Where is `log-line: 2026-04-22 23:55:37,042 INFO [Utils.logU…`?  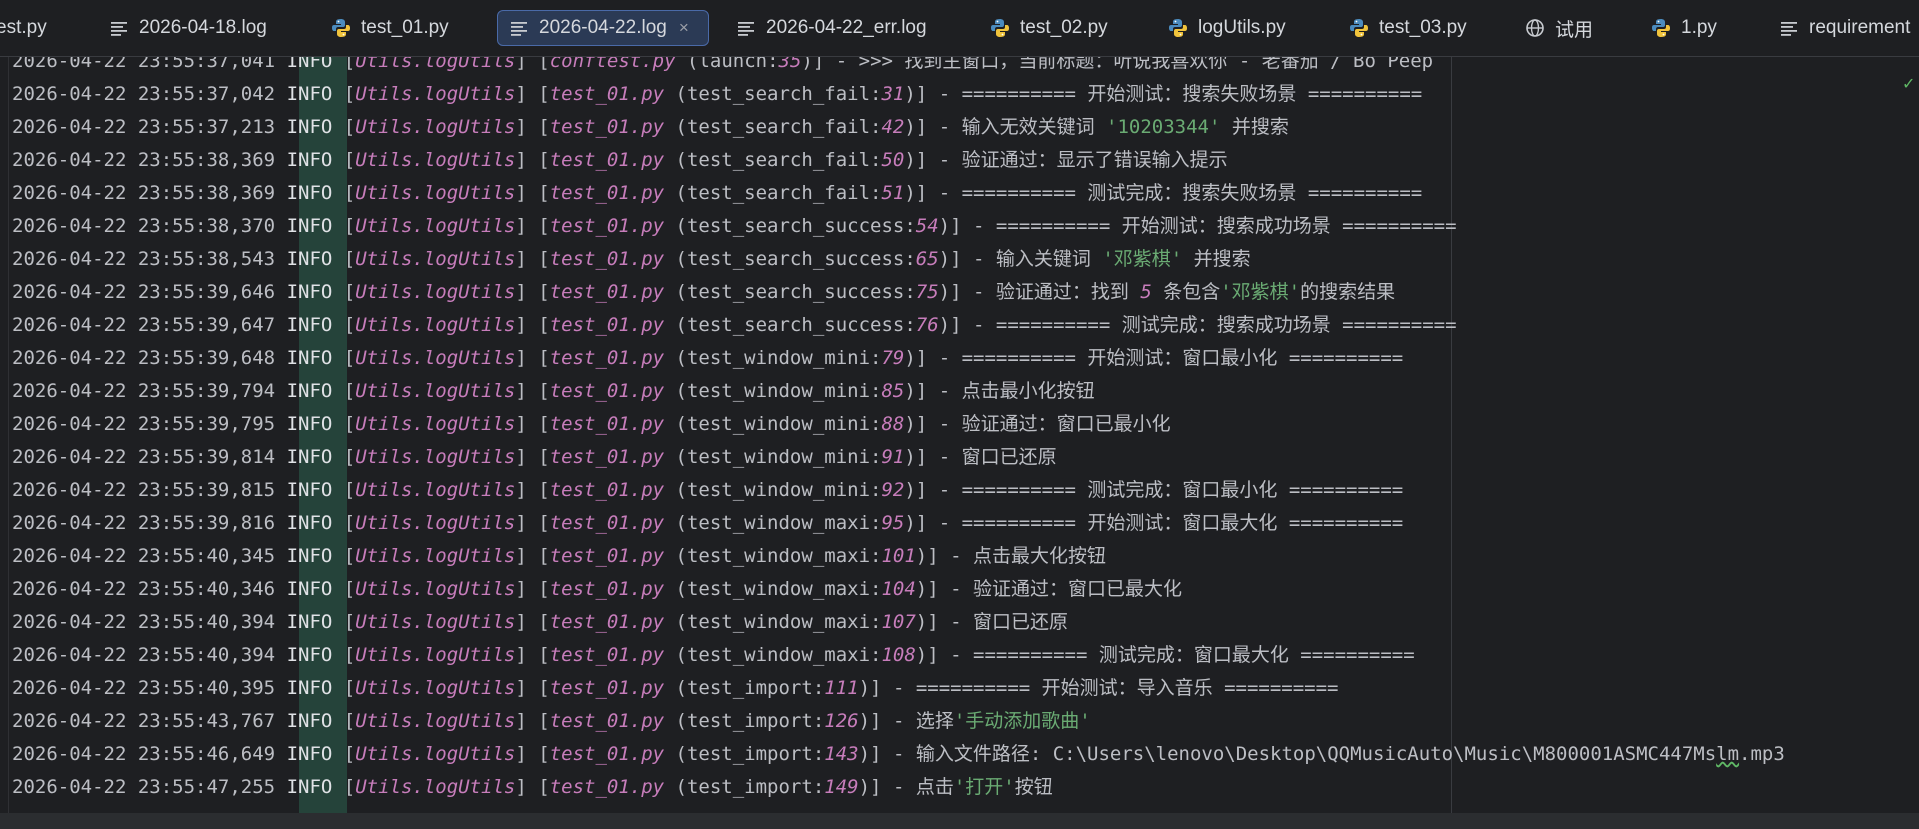
log-line: 2026-04-22 23:55:37,042 INFO [Utils.logU… is located at coordinates (717, 94).